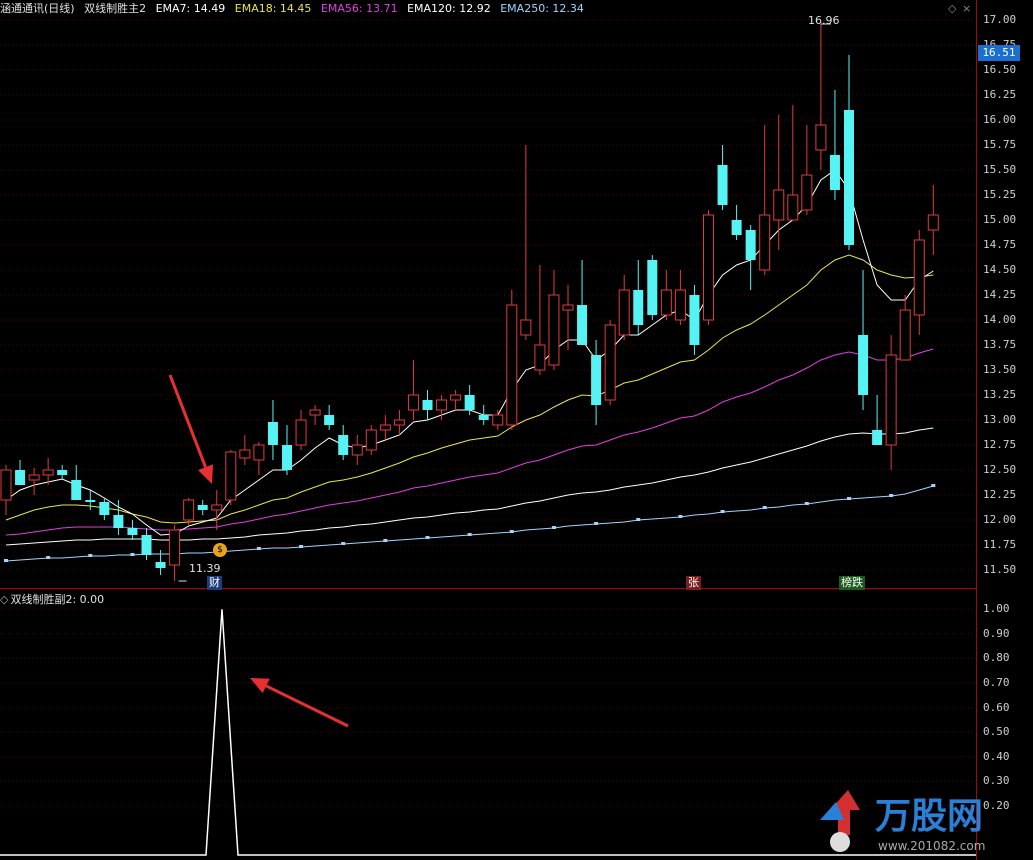 Image resolution: width=1033 pixels, height=860 pixels. What do you see at coordinates (214, 583) in the screenshot?
I see `finance-tag: 财` at bounding box center [214, 583].